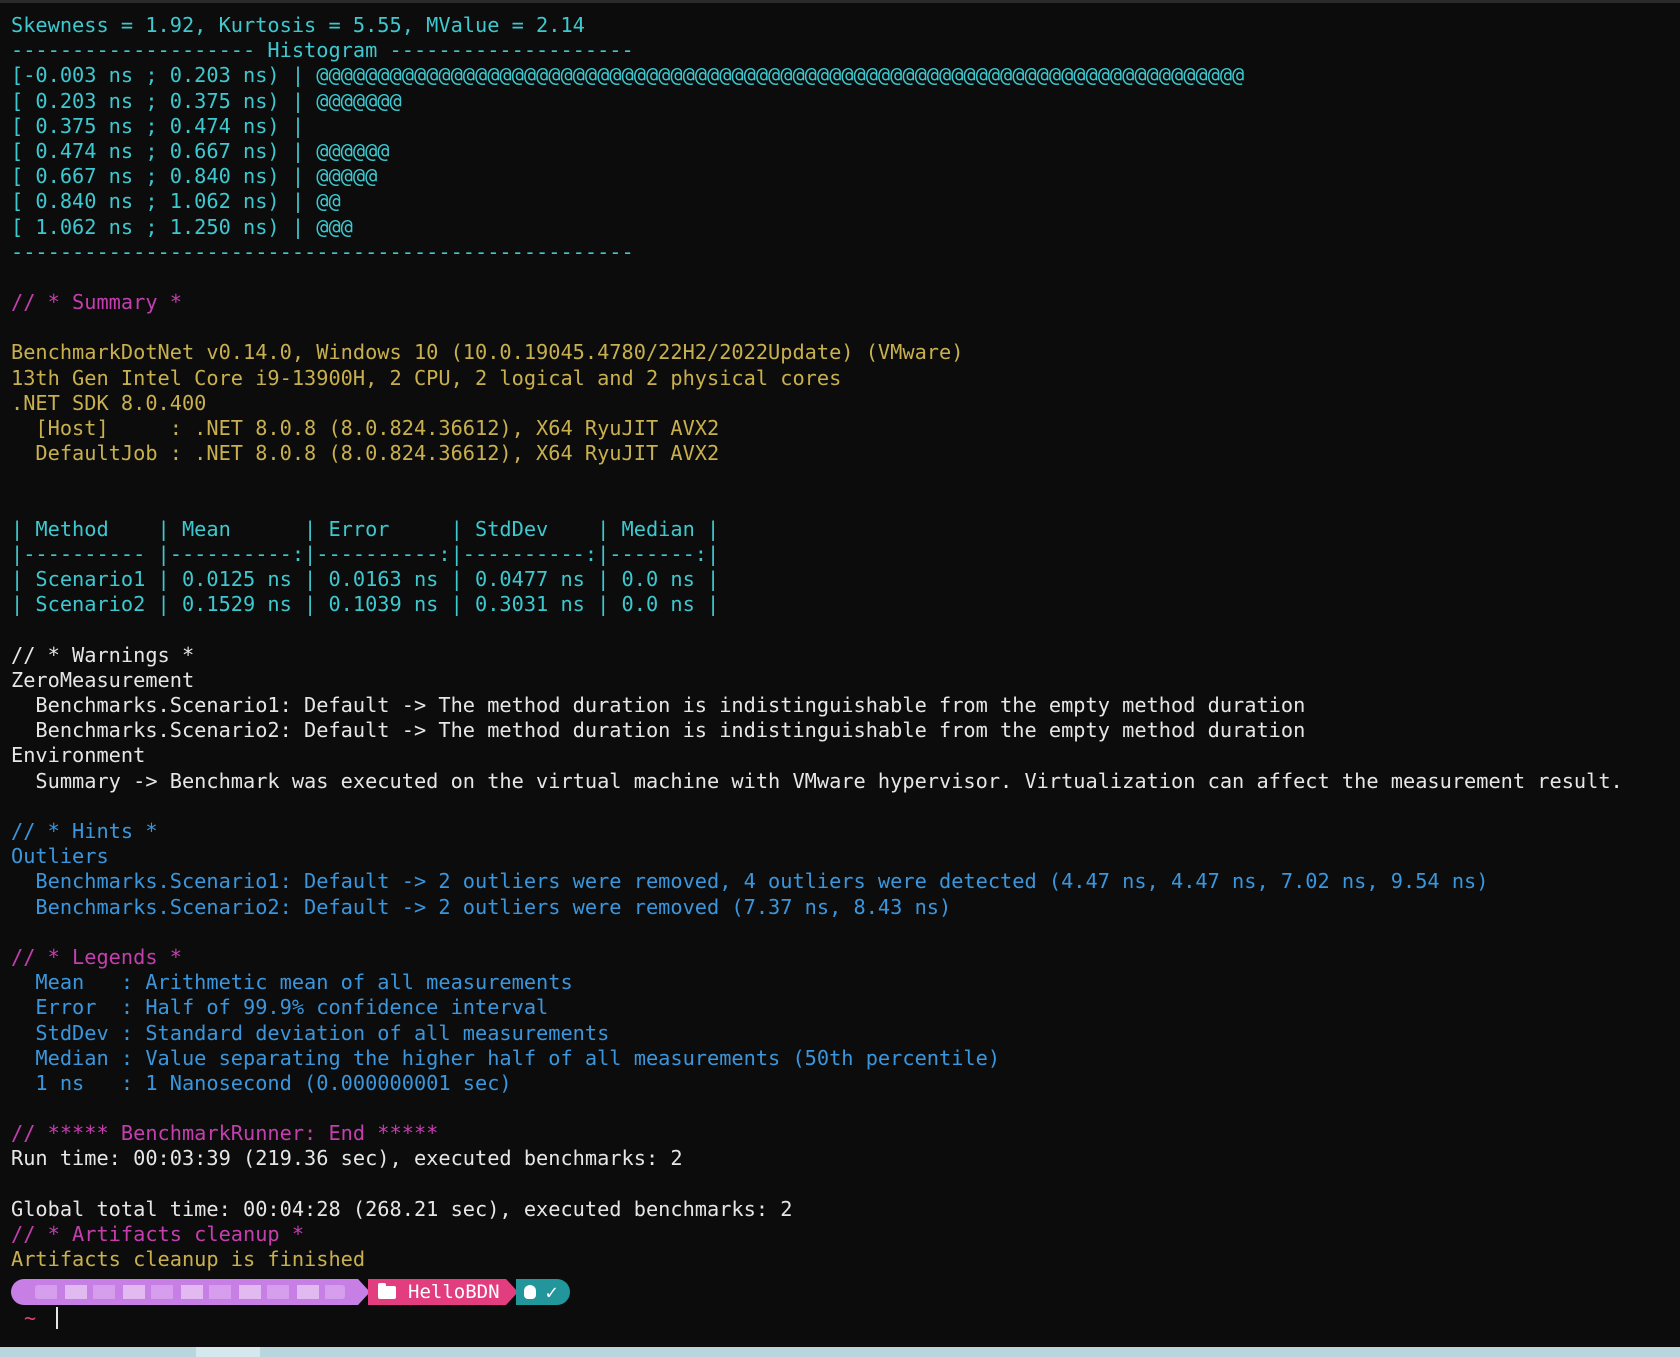  What do you see at coordinates (96, 956) in the screenshot?
I see `terminal-line: // * Legends *` at bounding box center [96, 956].